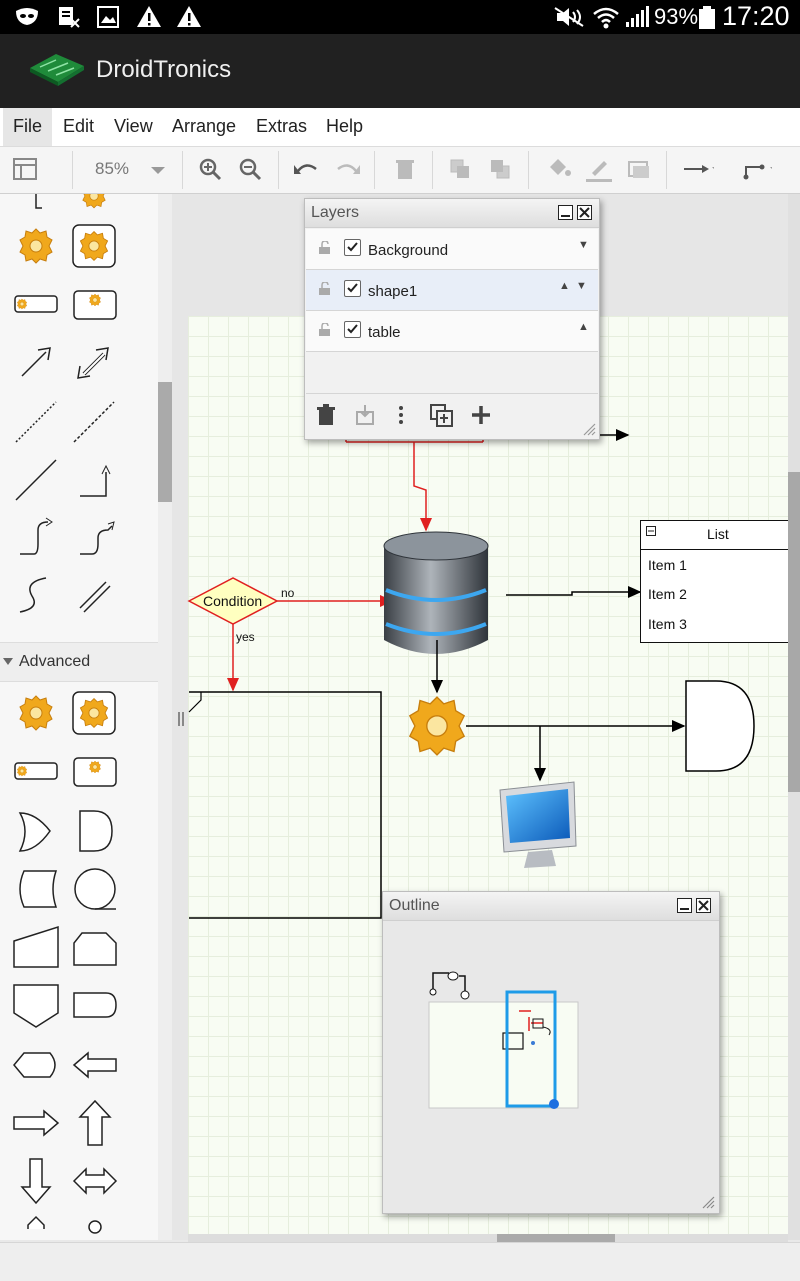 This screenshot has width=800, height=1281. What do you see at coordinates (95, 1122) in the screenshot?
I see `up-arrow-shape-icon` at bounding box center [95, 1122].